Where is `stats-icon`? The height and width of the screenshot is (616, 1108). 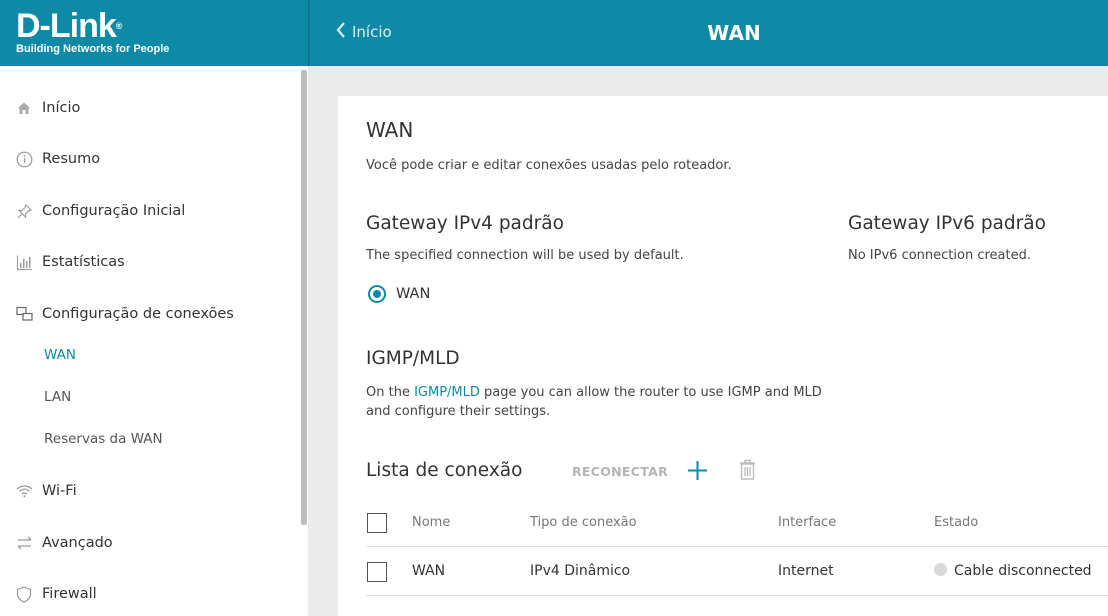 stats-icon is located at coordinates (29, 262).